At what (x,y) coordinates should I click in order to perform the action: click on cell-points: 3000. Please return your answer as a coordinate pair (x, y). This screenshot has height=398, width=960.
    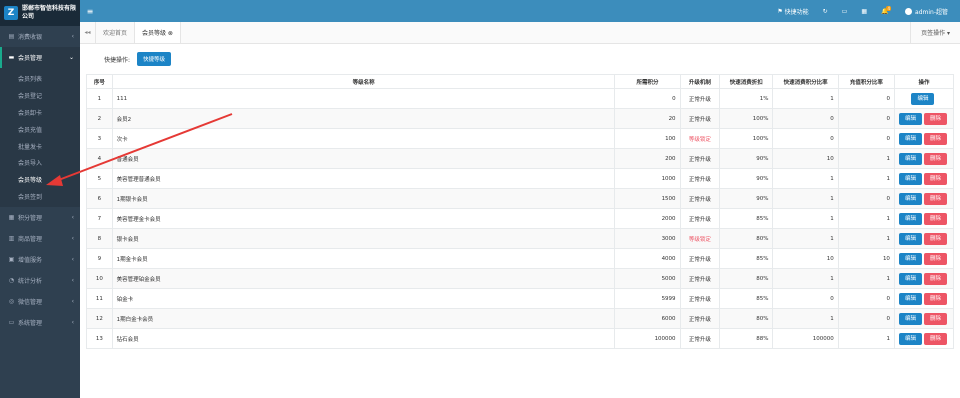
    Looking at the image, I should click on (647, 238).